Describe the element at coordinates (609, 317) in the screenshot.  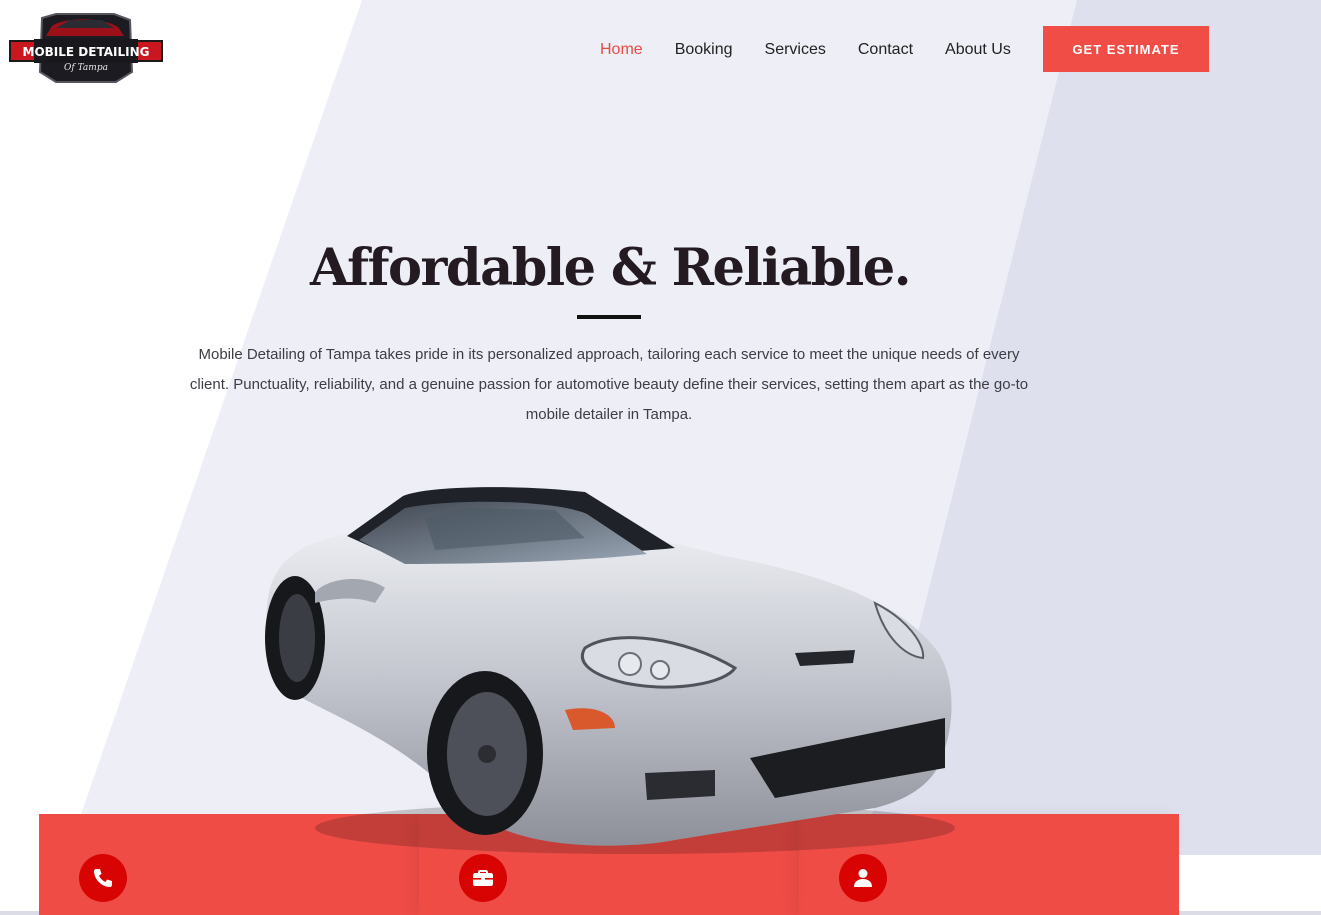
I see `title-divider` at that location.